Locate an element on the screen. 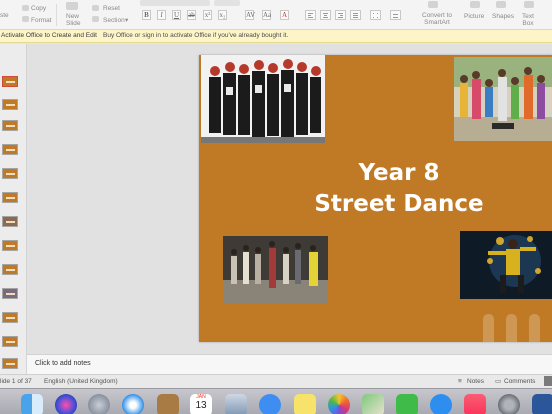  notes-toggle-button: Notes is located at coordinates (475, 381).